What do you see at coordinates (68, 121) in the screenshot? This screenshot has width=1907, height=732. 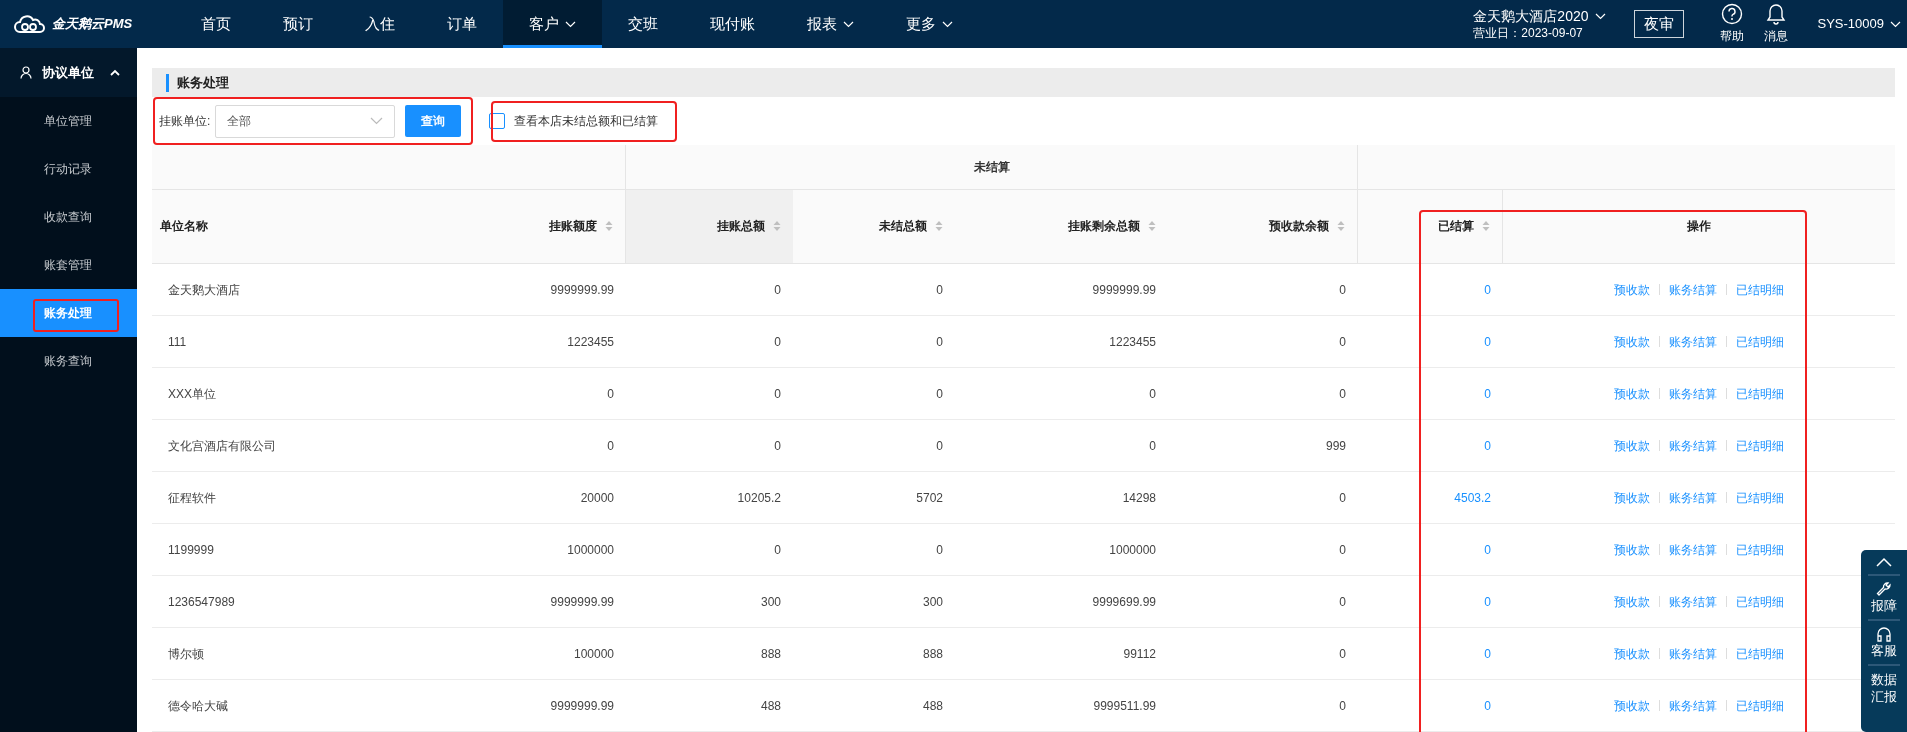 I see `sidebar-item: 单位管理` at bounding box center [68, 121].